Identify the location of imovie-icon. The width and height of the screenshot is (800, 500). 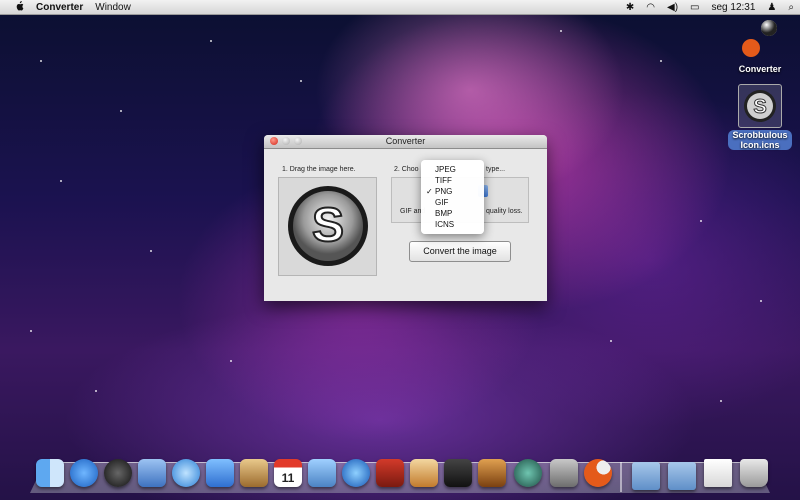
(458, 473).